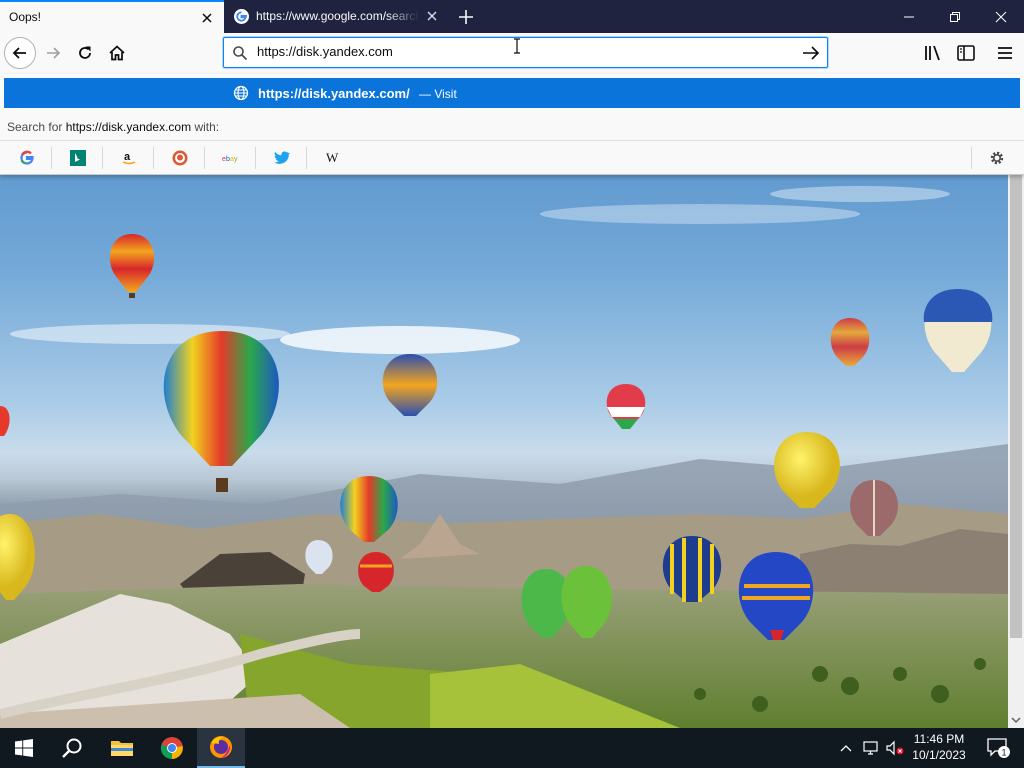 The height and width of the screenshot is (768, 1024). I want to click on search-for-query: https://disk.yandex.com, so click(128, 127).